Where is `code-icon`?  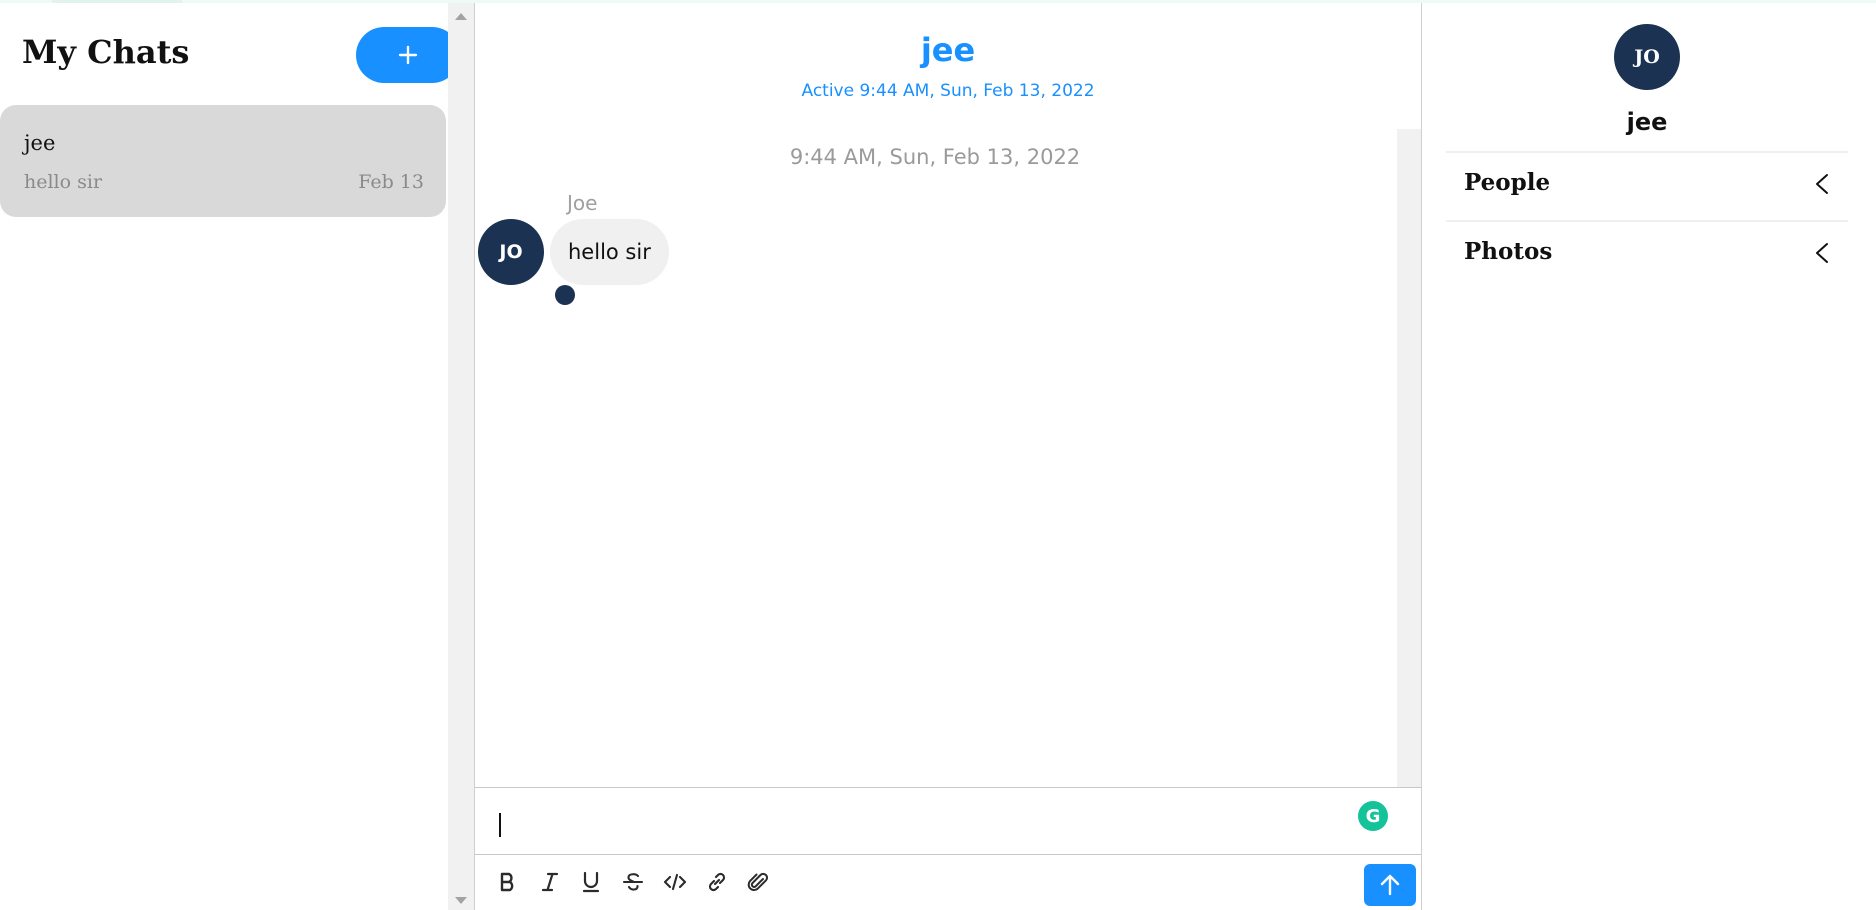
code-icon is located at coordinates (675, 882).